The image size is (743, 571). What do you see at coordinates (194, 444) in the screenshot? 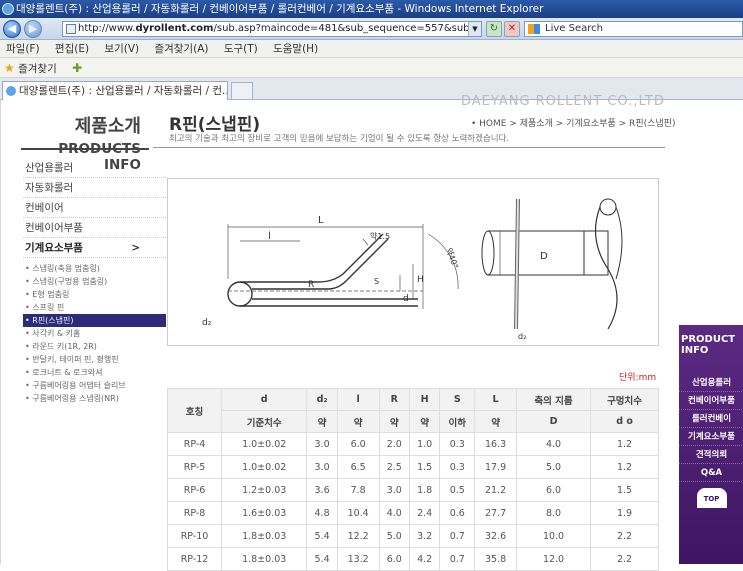
I see `table-cell: RP-4` at bounding box center [194, 444].